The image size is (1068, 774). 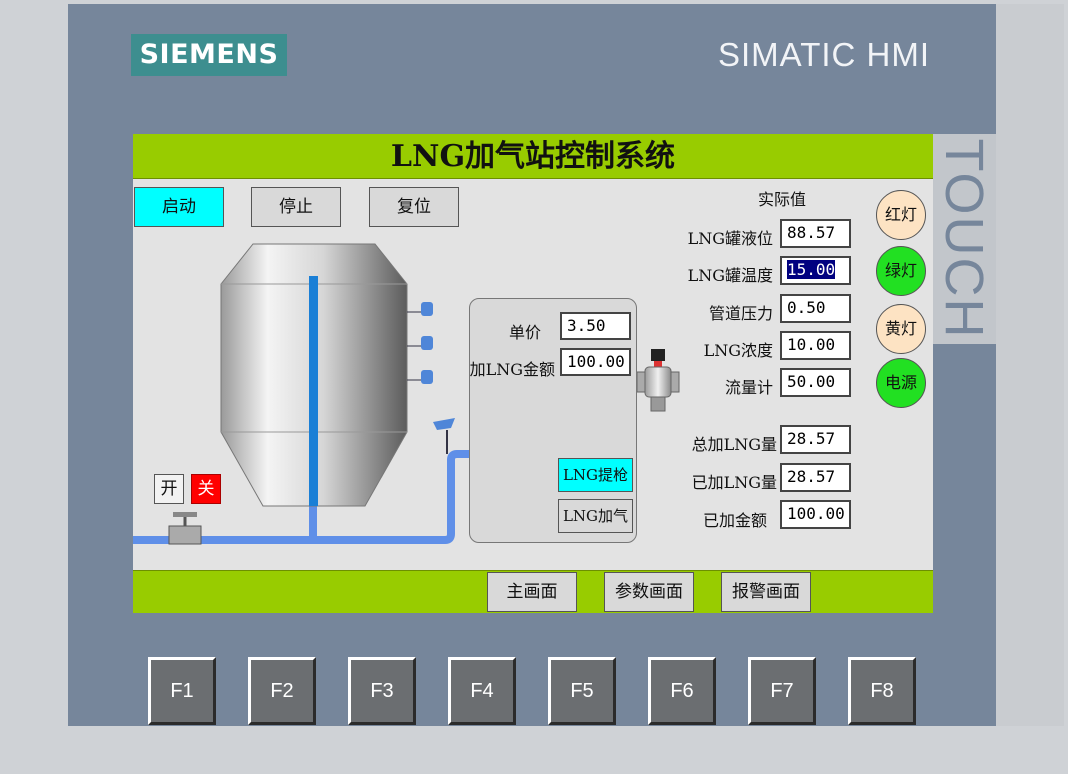 I want to click on brand-logo: SIEMENS, so click(x=209, y=55).